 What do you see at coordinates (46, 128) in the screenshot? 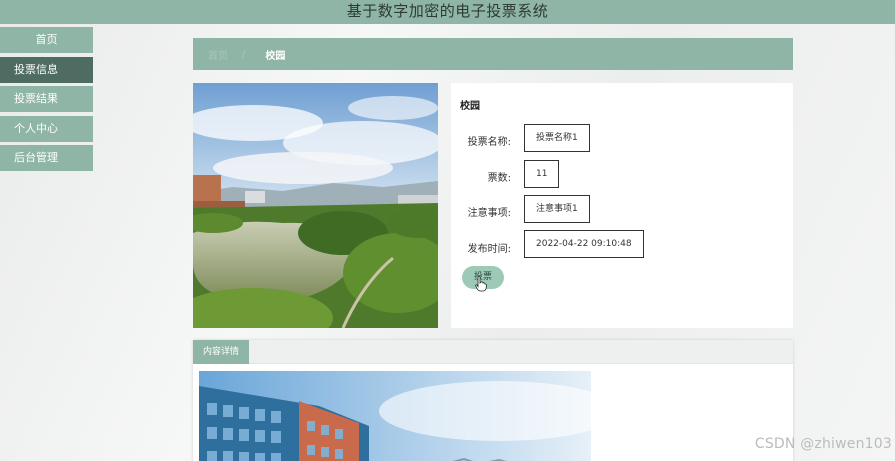
I see `sidebar-item-personal-center: 个人中心` at bounding box center [46, 128].